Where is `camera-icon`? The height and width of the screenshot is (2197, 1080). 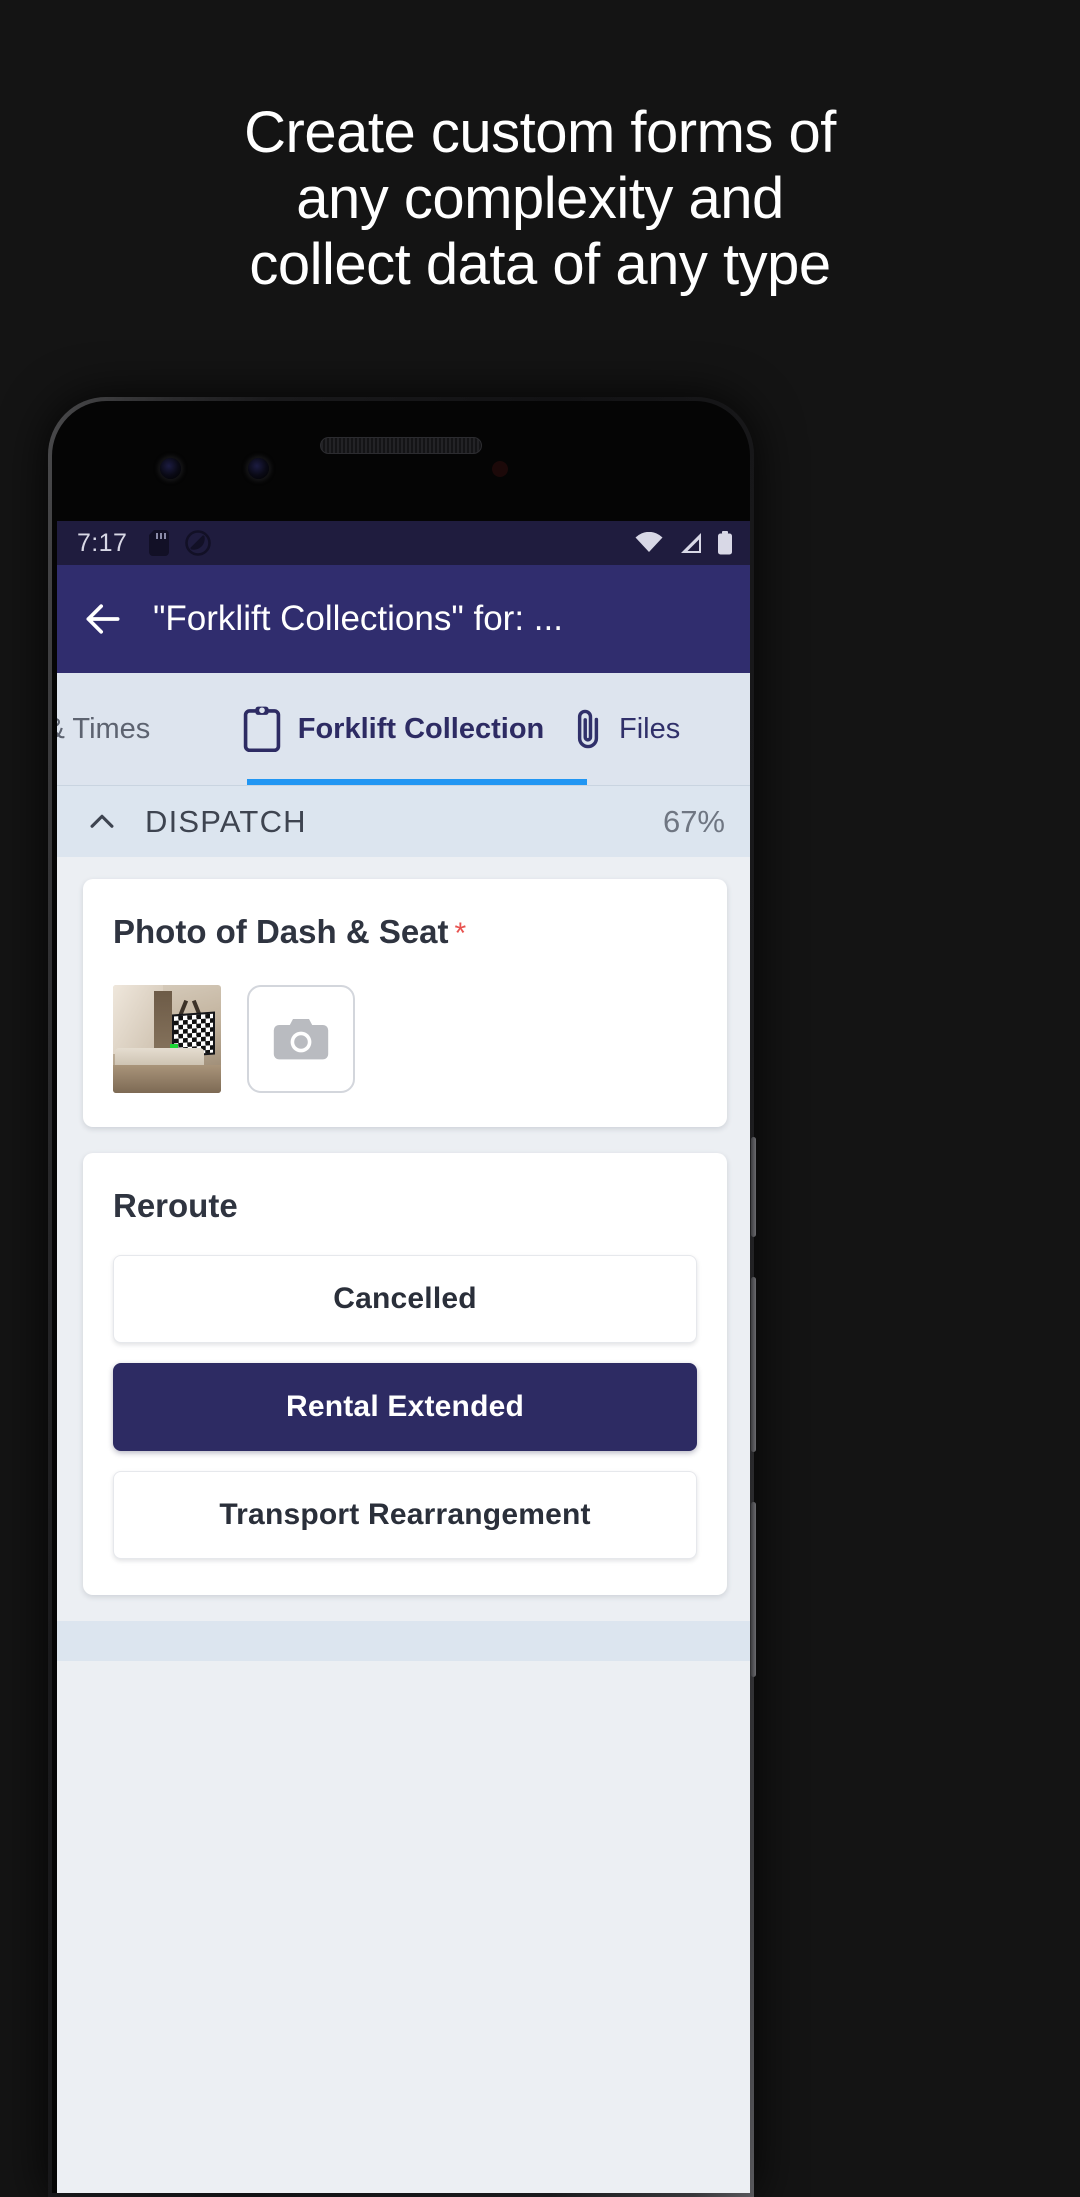 camera-icon is located at coordinates (301, 1039).